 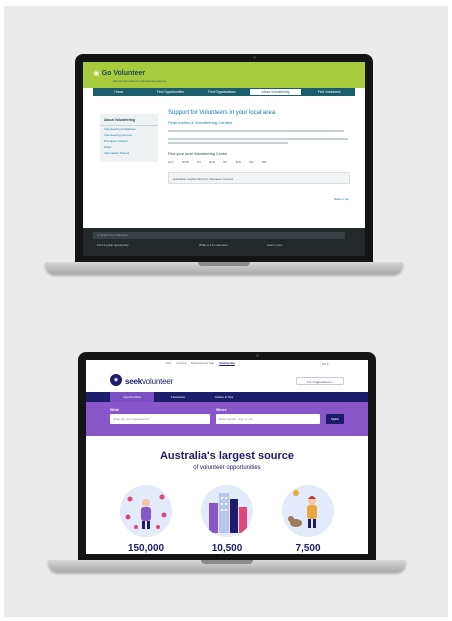 I want to click on top-link-jobs: Jobs, so click(x=168, y=363).